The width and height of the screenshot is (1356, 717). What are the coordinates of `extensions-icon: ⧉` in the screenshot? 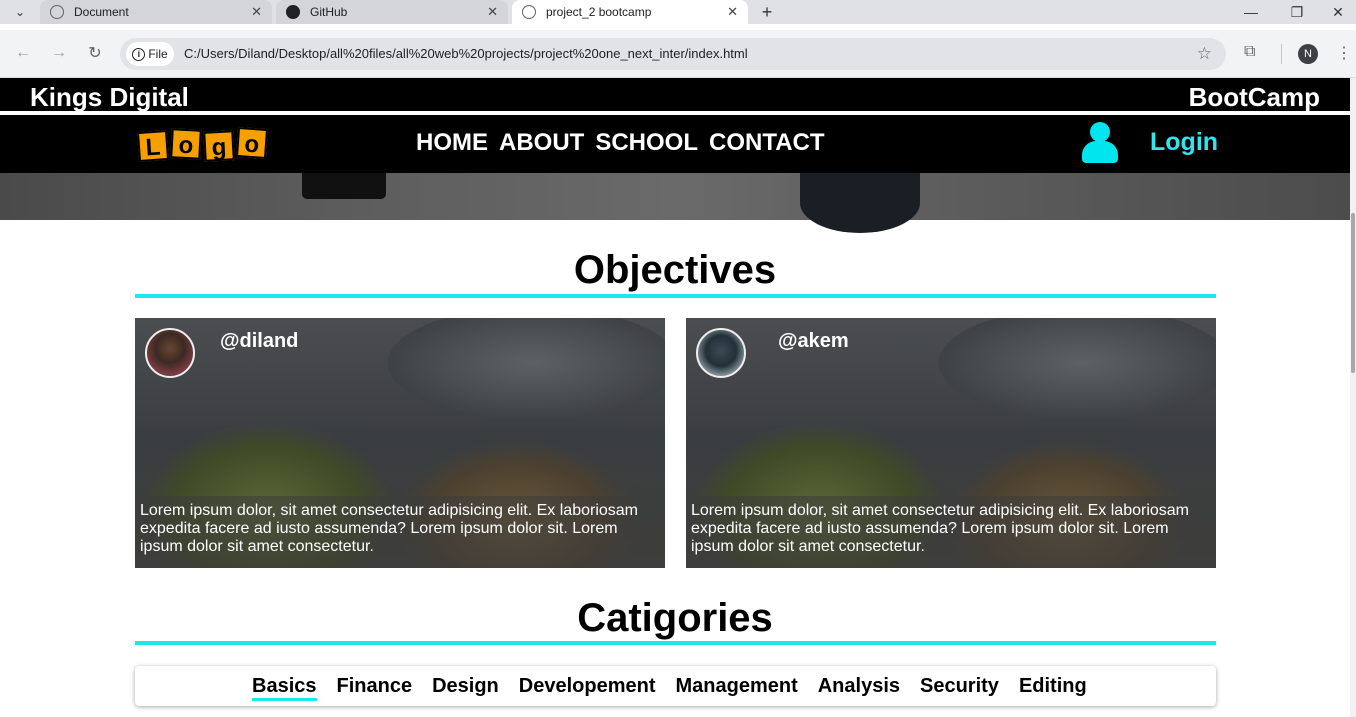 It's located at (1254, 53).